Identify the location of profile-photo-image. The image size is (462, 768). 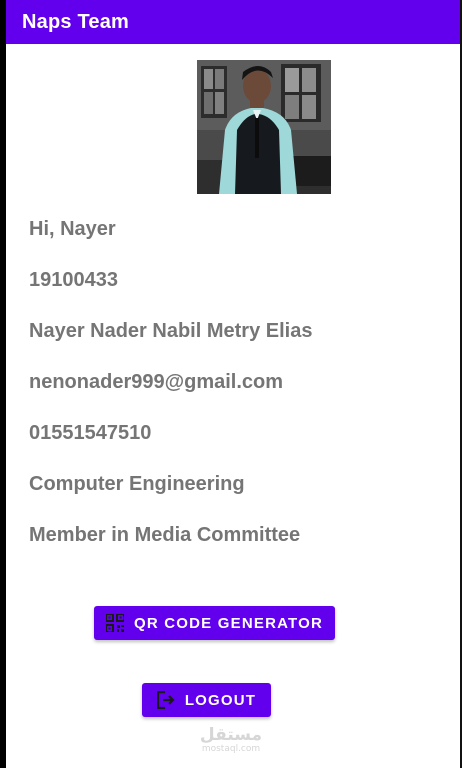
(264, 127).